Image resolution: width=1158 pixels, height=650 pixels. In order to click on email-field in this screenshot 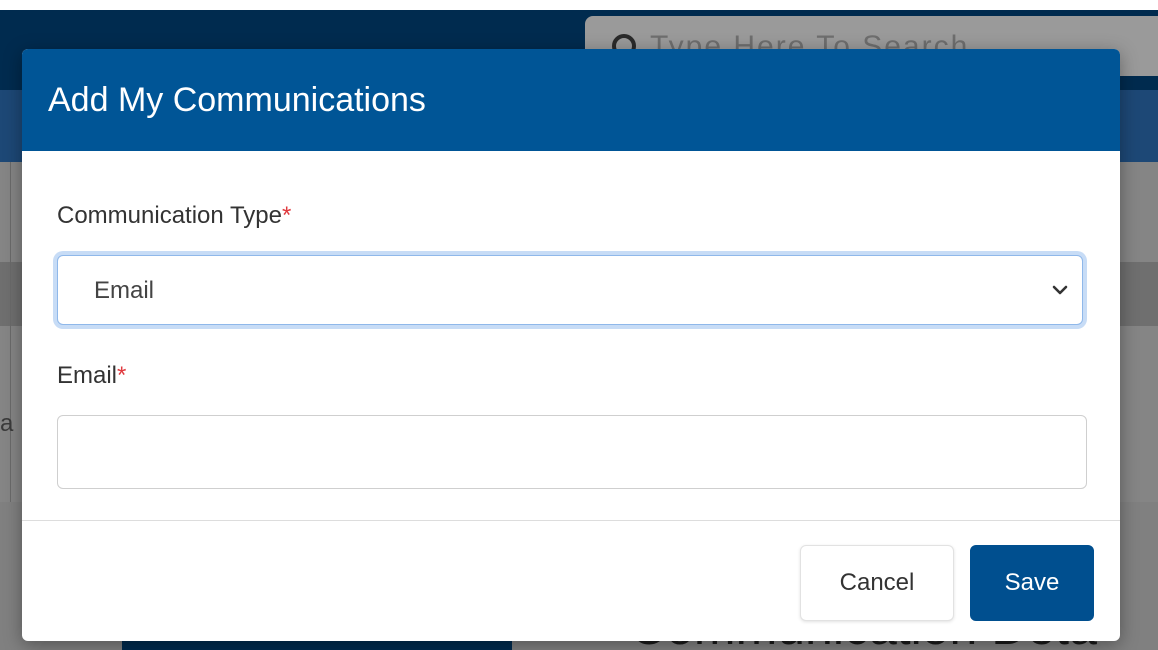, I will do `click(572, 452)`.